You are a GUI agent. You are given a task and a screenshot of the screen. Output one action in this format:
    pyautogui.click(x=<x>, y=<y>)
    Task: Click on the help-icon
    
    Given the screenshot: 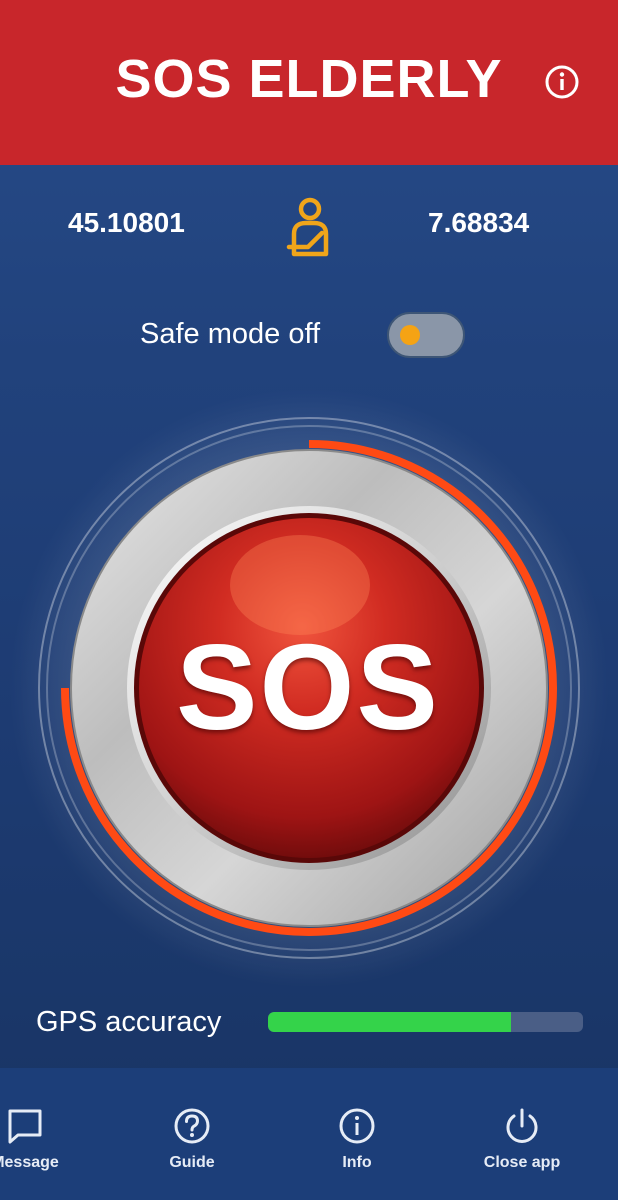 What is the action you would take?
    pyautogui.click(x=192, y=1126)
    